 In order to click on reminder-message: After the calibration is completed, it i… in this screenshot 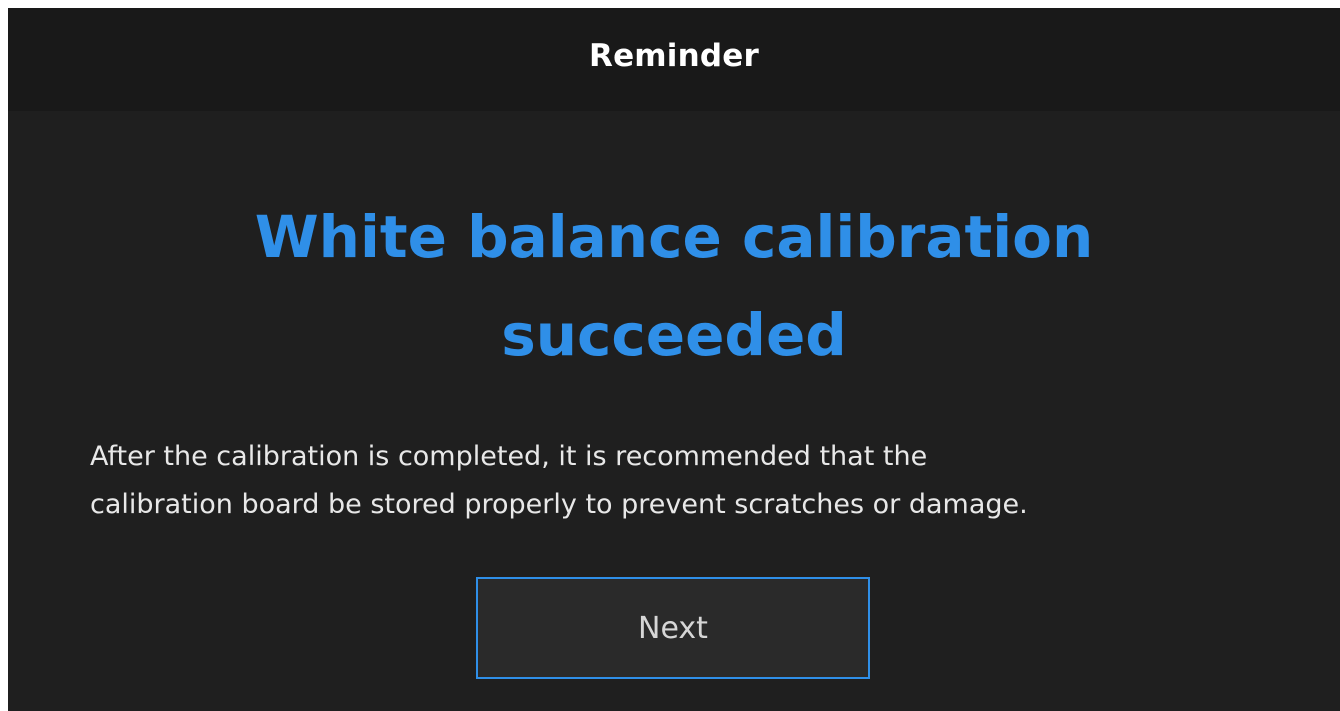, I will do `click(700, 481)`.